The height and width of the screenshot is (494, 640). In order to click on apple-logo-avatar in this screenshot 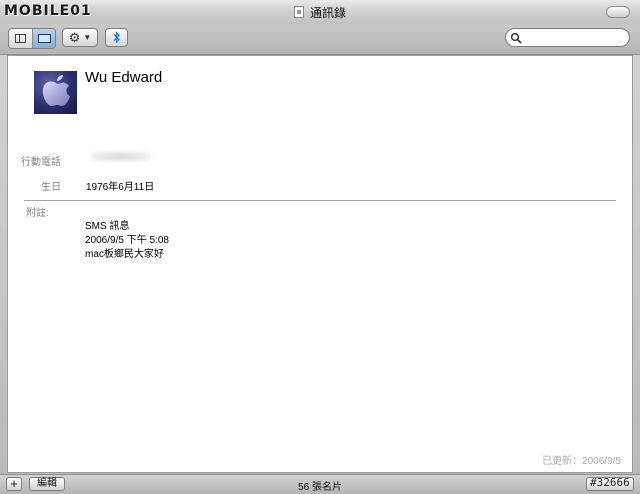, I will do `click(55, 92)`.